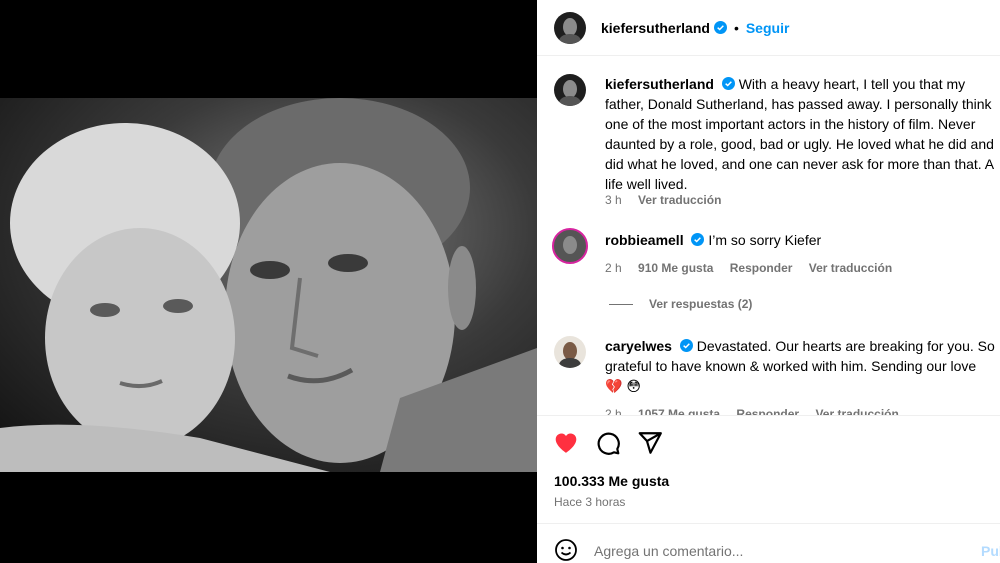 Image resolution: width=1000 pixels, height=563 pixels. Describe the element at coordinates (765, 240) in the screenshot. I see `comment-text: I’m so sorry Kiefer` at that location.